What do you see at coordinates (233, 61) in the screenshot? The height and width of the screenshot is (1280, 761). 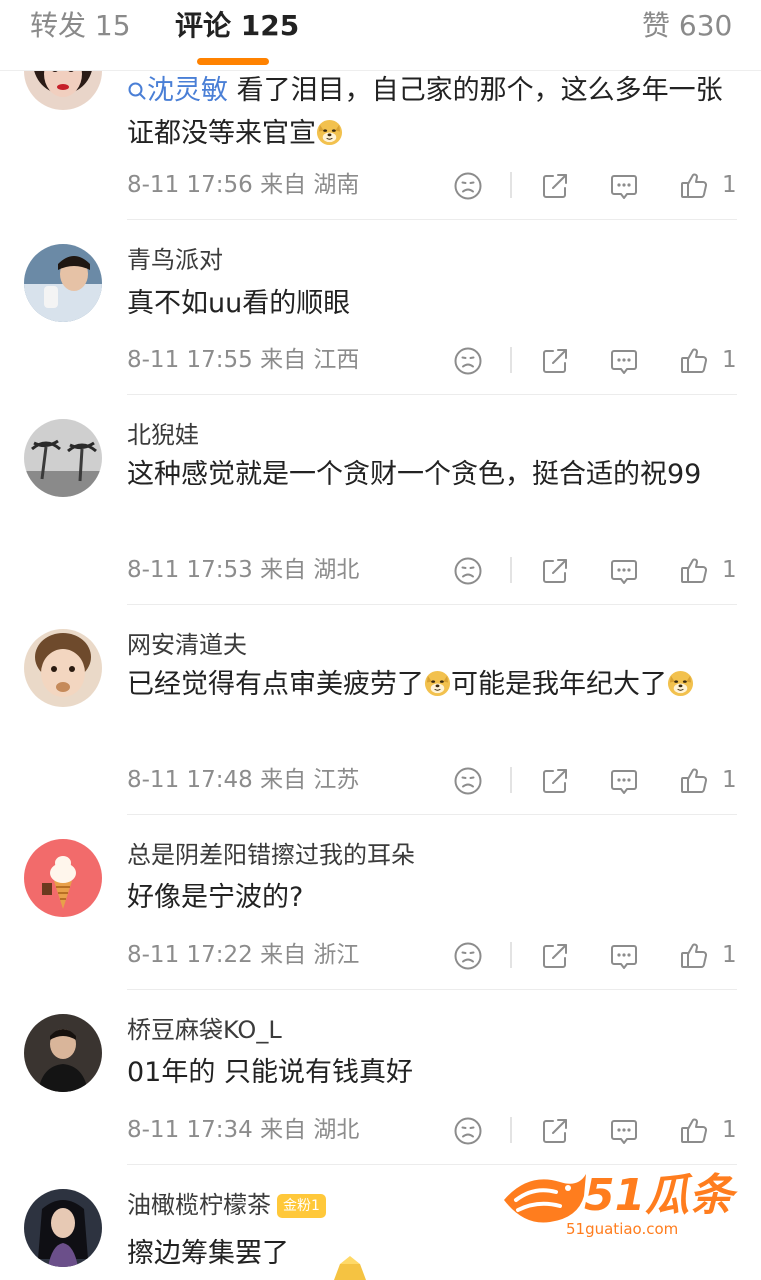 I see `active-tab-indicator` at bounding box center [233, 61].